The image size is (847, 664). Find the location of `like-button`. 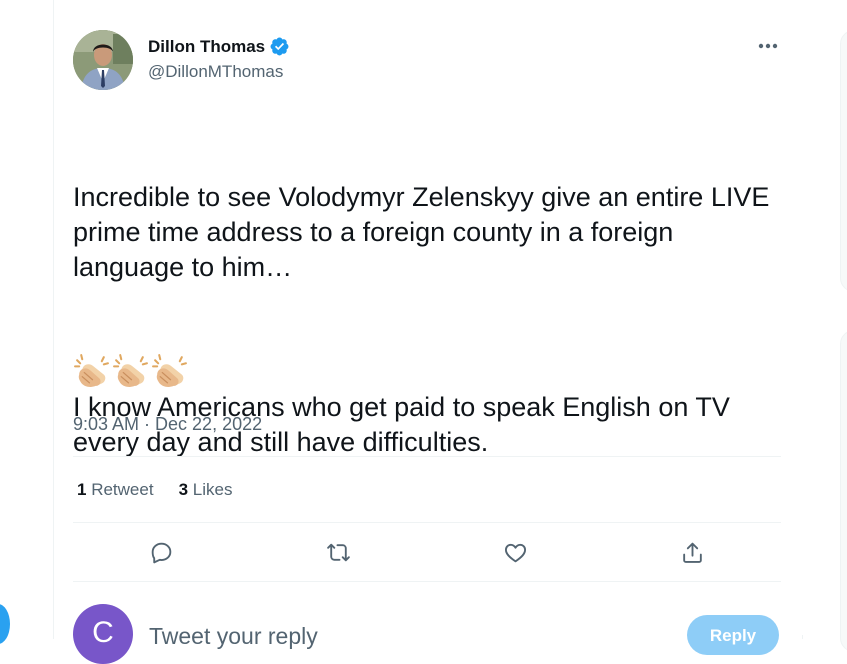

like-button is located at coordinates (515, 552).